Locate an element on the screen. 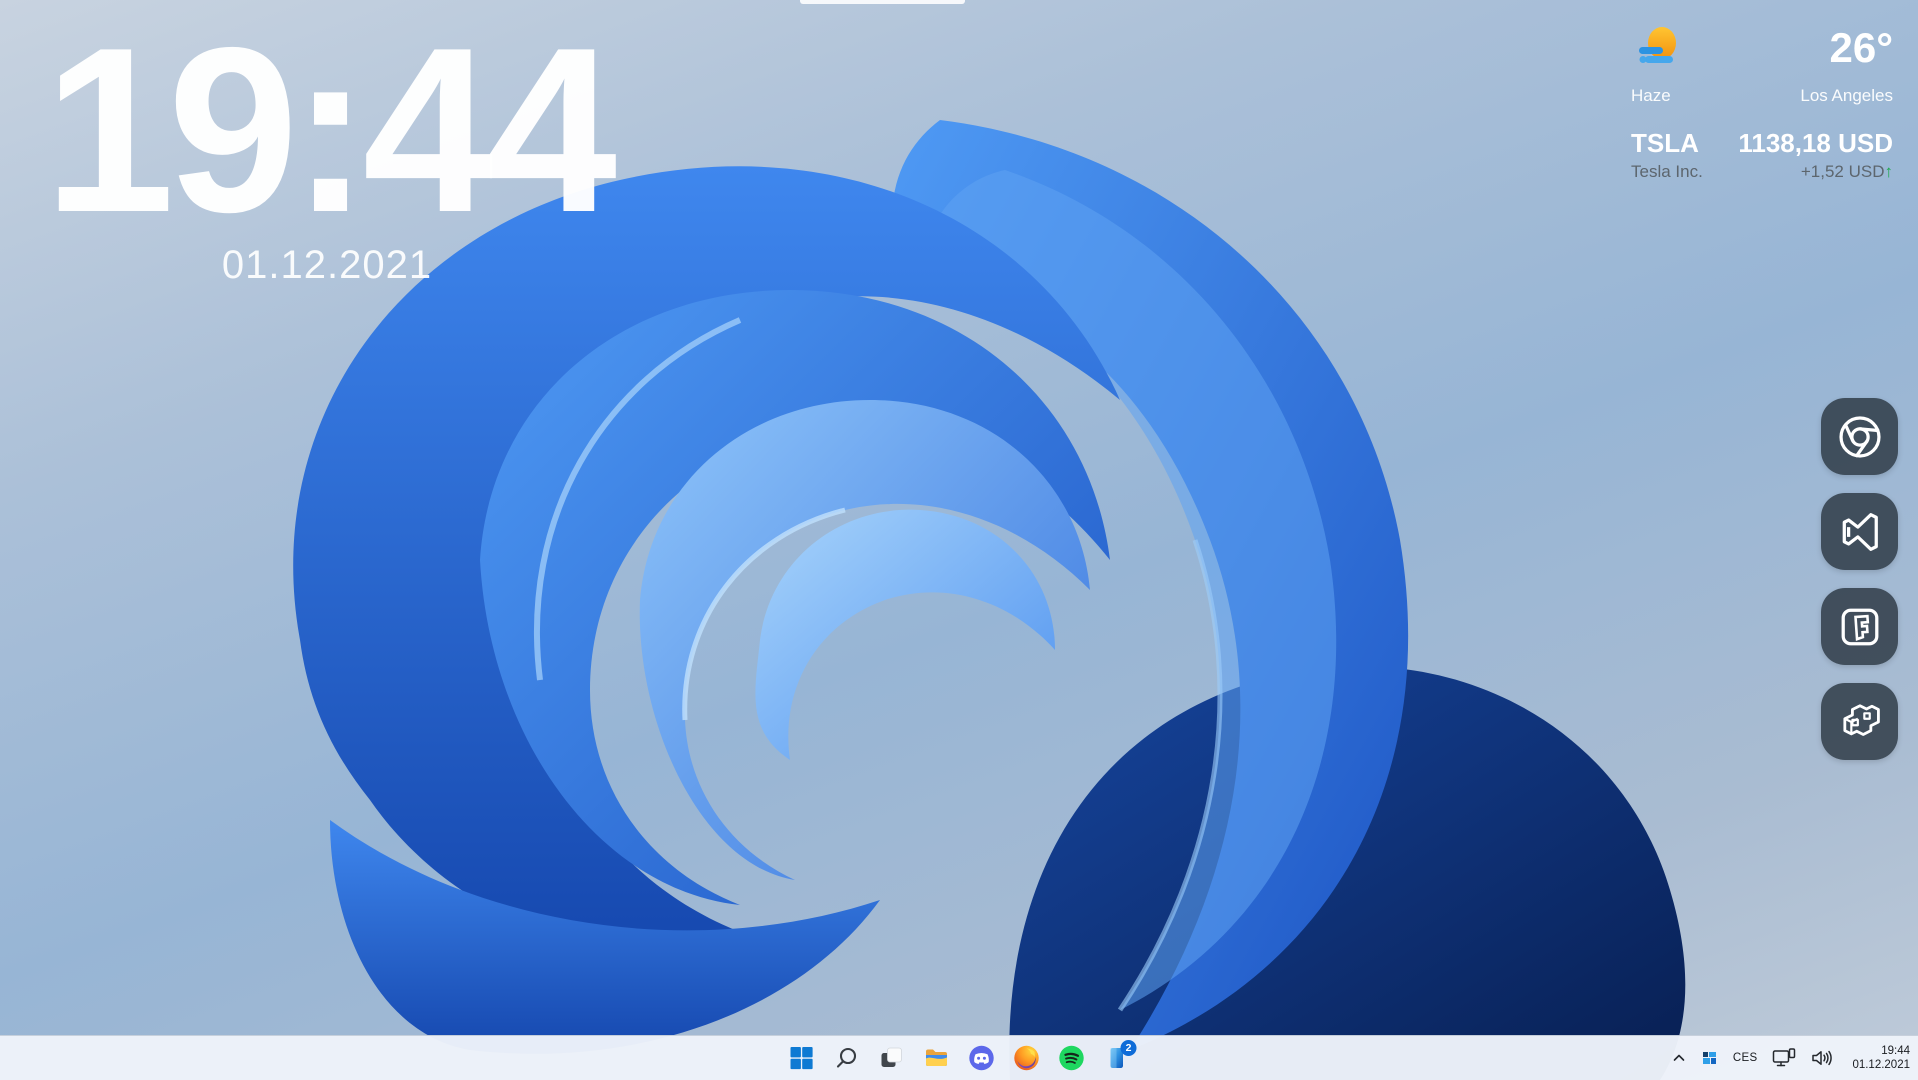  search-button is located at coordinates (847, 1058).